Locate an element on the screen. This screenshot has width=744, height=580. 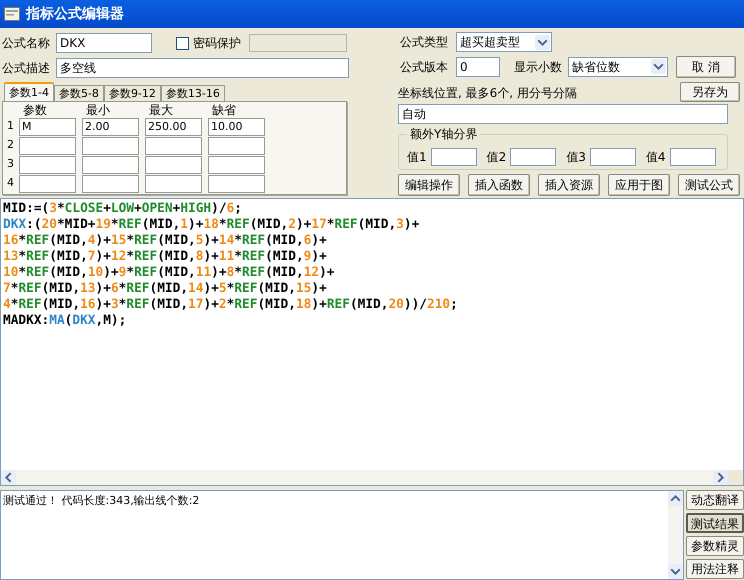
bound-label: 值4 is located at coordinates (656, 157).